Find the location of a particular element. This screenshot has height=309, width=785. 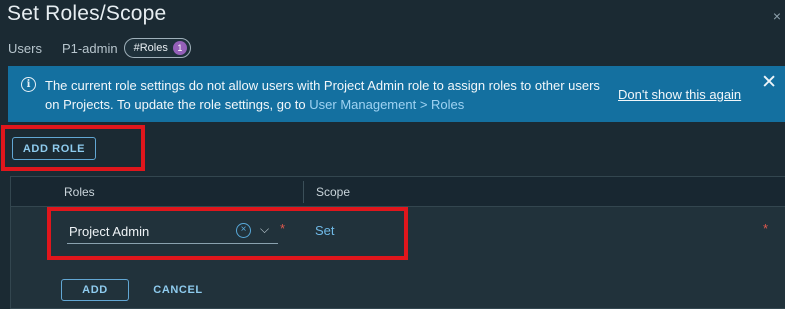

roles-tab-pill: #Roles 1 is located at coordinates (157, 48).